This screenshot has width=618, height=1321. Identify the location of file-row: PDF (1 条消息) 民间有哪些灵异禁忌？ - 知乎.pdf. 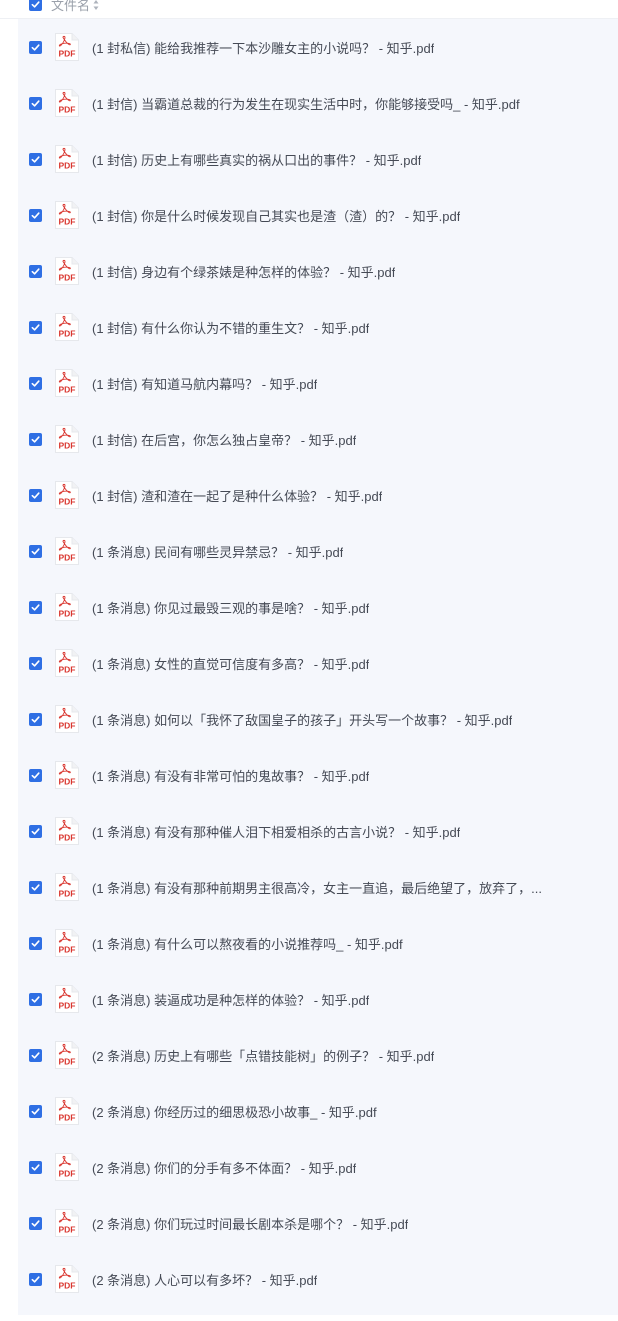
(318, 551).